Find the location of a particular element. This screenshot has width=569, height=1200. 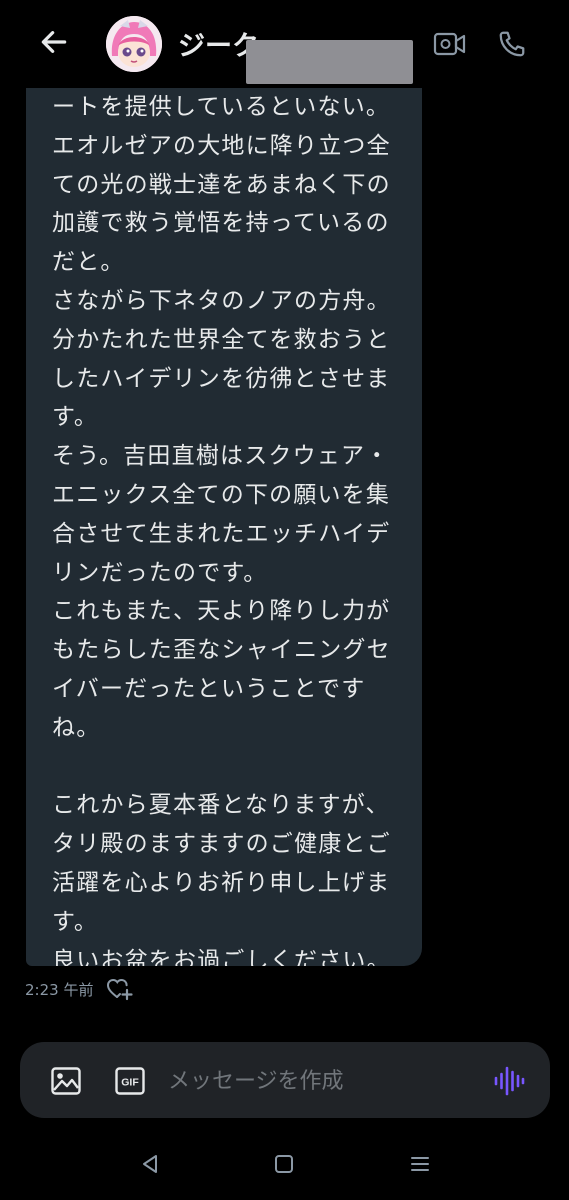

voice-call-button is located at coordinates (512, 44).